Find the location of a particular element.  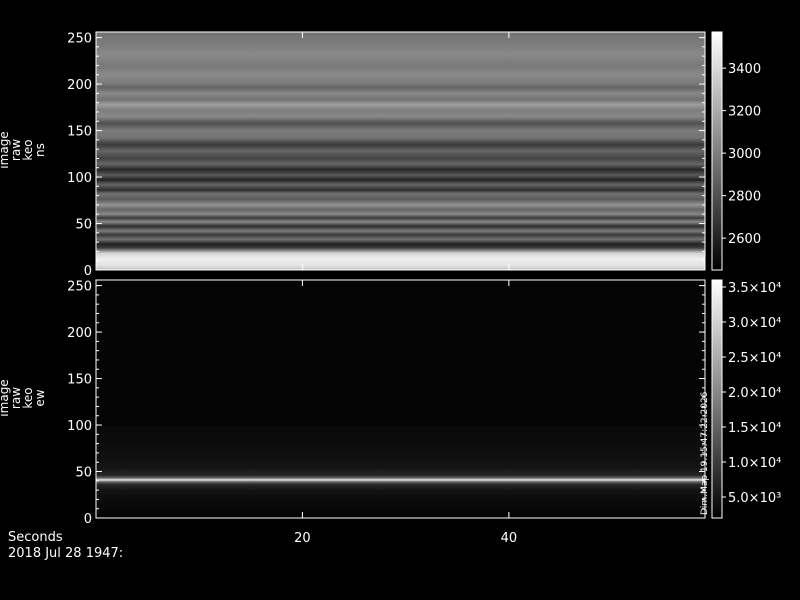

ylabel-ew: ew is located at coordinates (40, 397).